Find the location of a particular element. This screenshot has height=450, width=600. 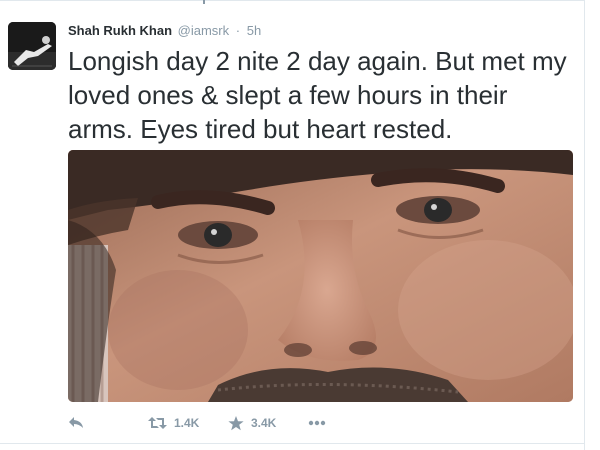

author-username: @iamsrk is located at coordinates (203, 30).